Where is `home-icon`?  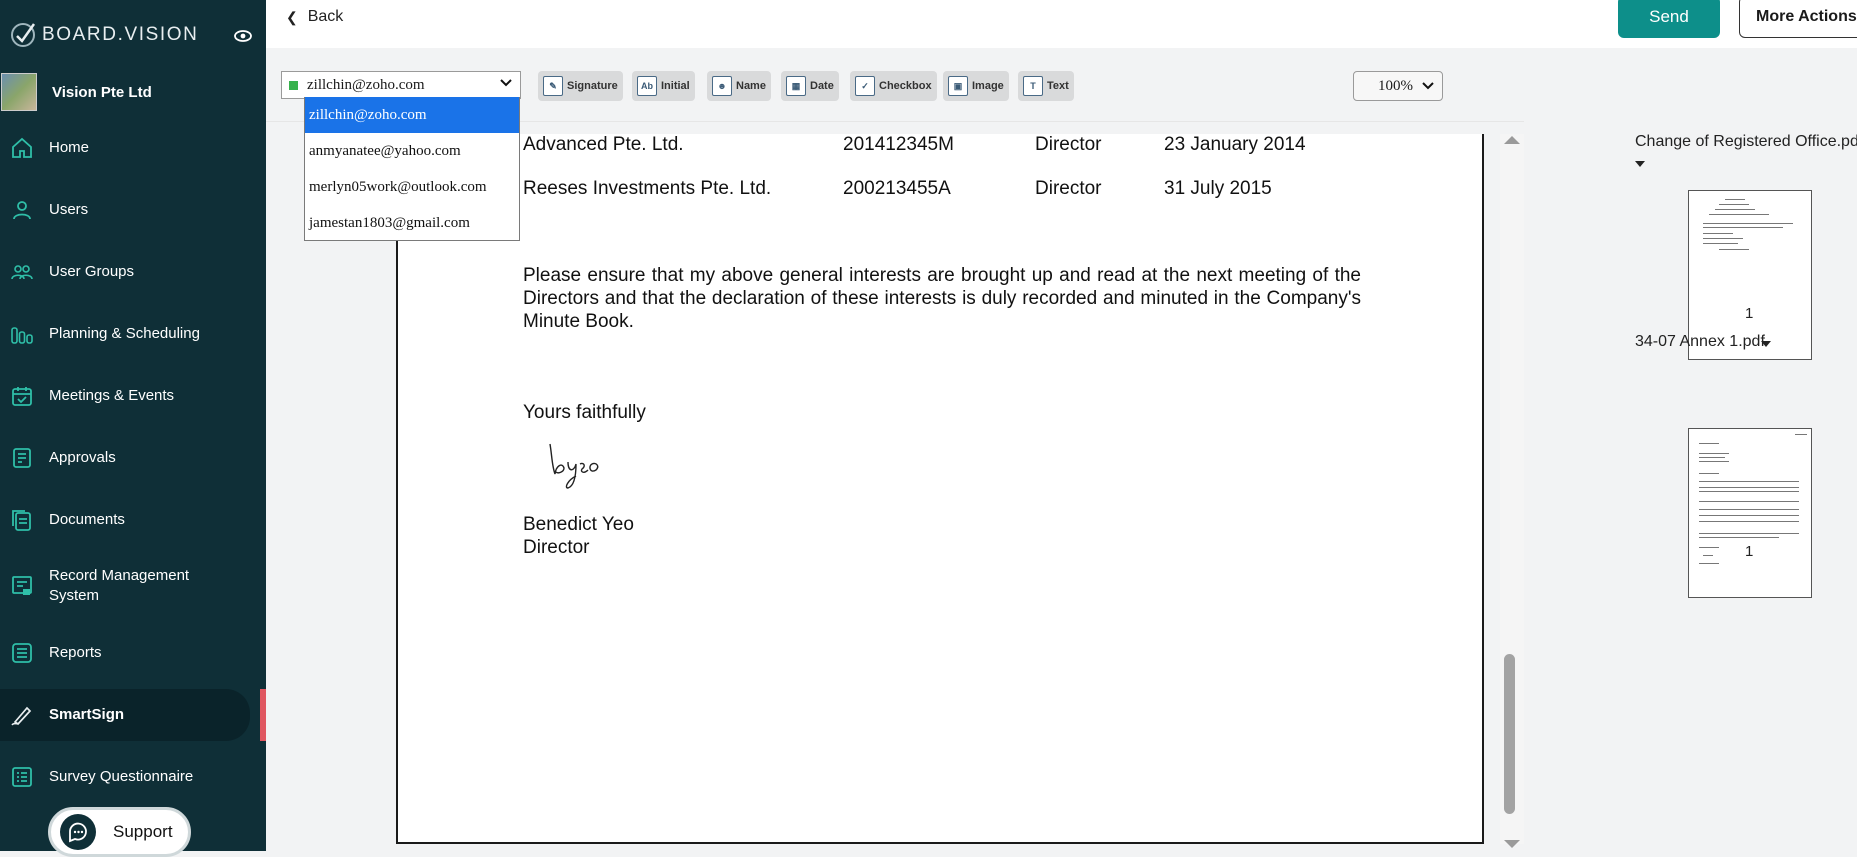 home-icon is located at coordinates (22, 147).